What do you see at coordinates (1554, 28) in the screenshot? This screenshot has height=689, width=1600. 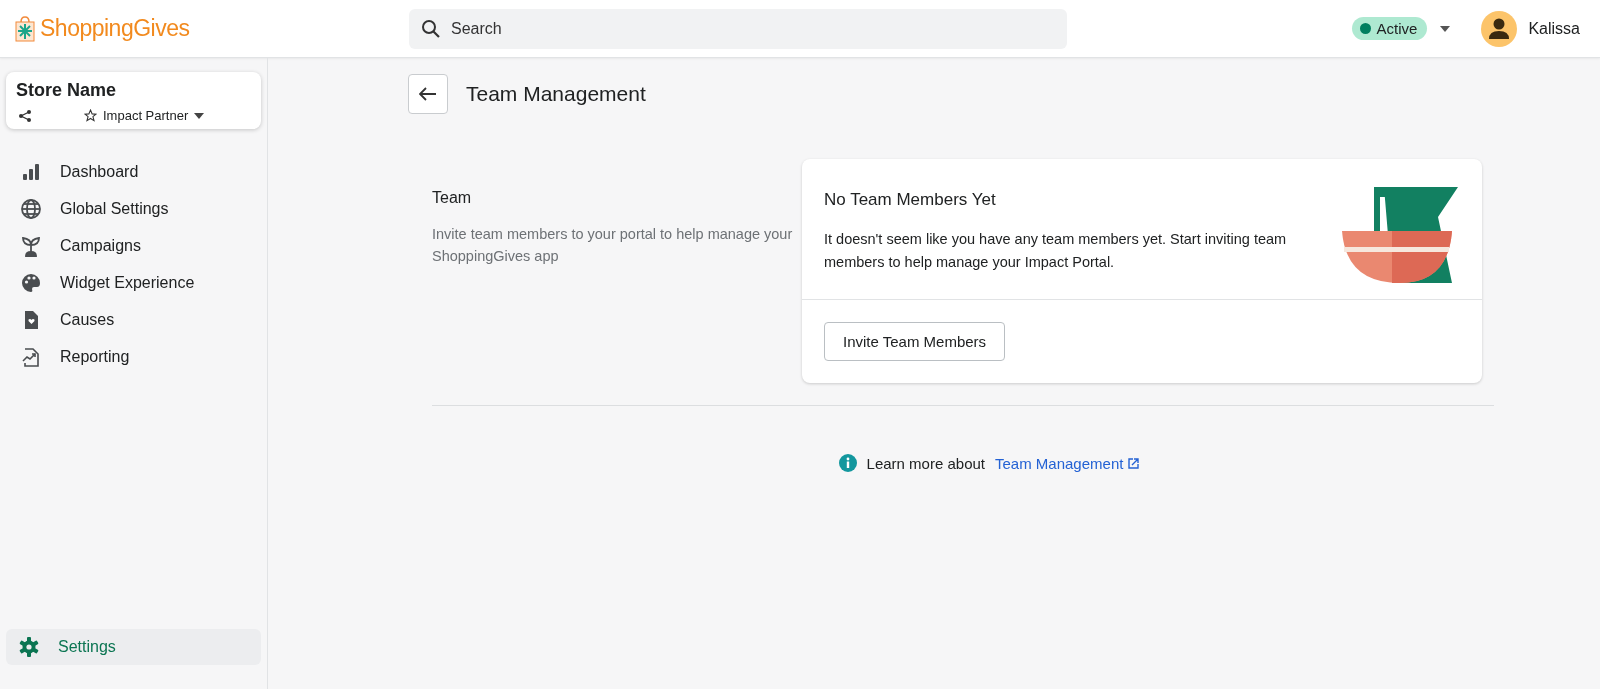 I see `user-name: Kalissa` at bounding box center [1554, 28].